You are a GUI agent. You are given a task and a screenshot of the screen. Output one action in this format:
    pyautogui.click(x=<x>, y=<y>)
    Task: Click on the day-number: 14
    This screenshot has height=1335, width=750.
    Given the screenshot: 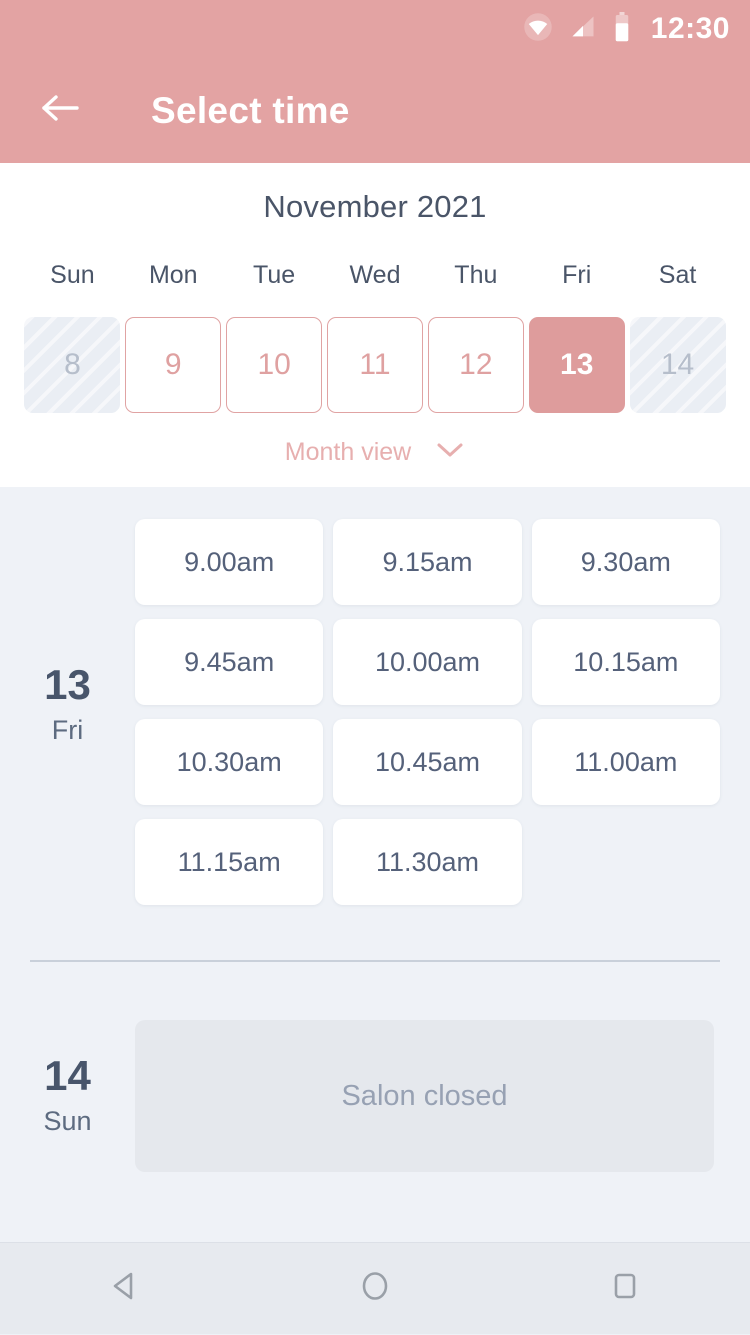 What is the action you would take?
    pyautogui.click(x=67, y=1075)
    